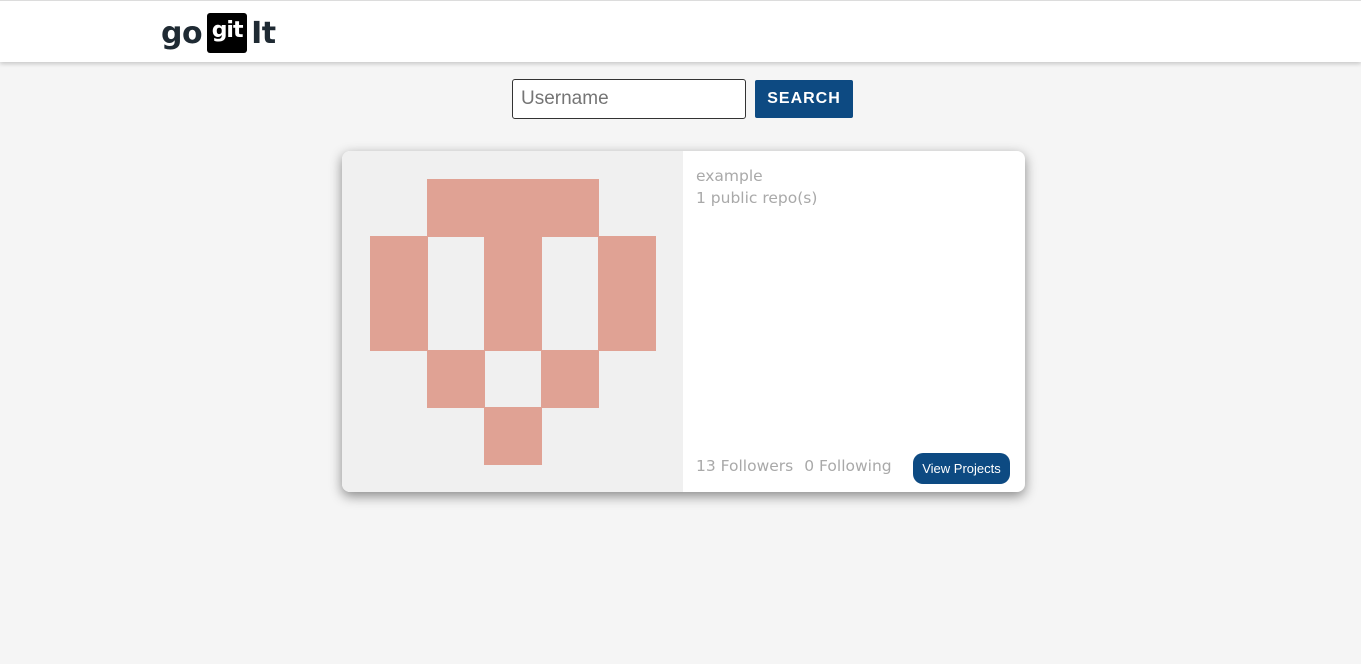  What do you see at coordinates (182, 33) in the screenshot?
I see `logo-text-go: go` at bounding box center [182, 33].